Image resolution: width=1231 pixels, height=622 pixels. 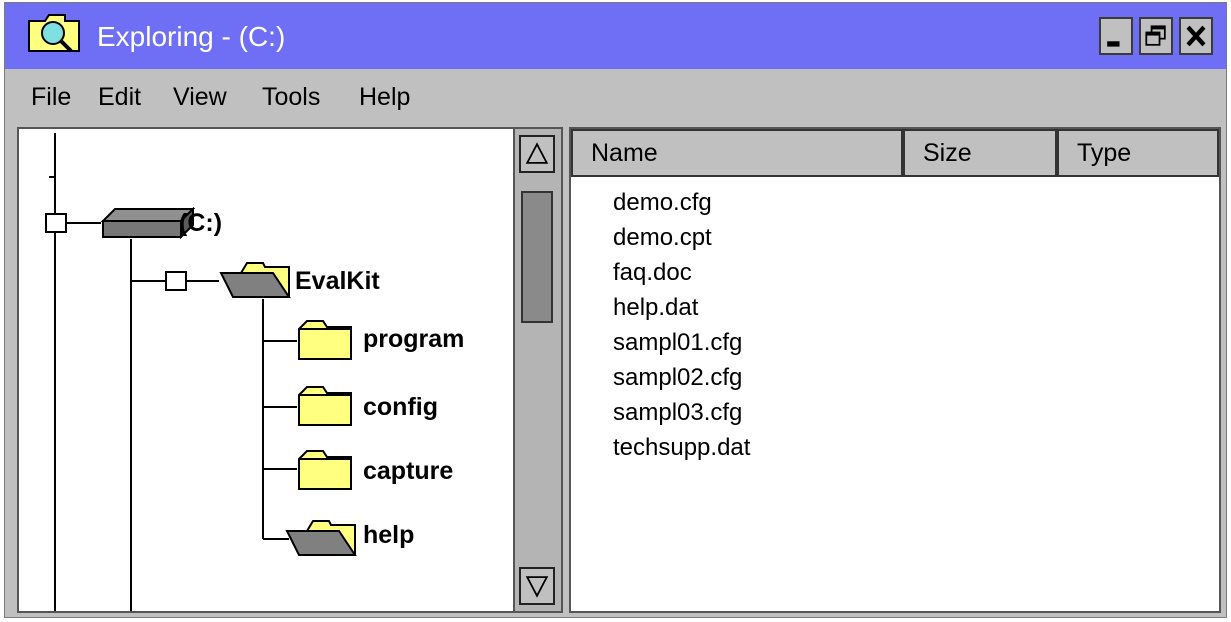 I want to click on file-item: demo.cpt, so click(x=662, y=238).